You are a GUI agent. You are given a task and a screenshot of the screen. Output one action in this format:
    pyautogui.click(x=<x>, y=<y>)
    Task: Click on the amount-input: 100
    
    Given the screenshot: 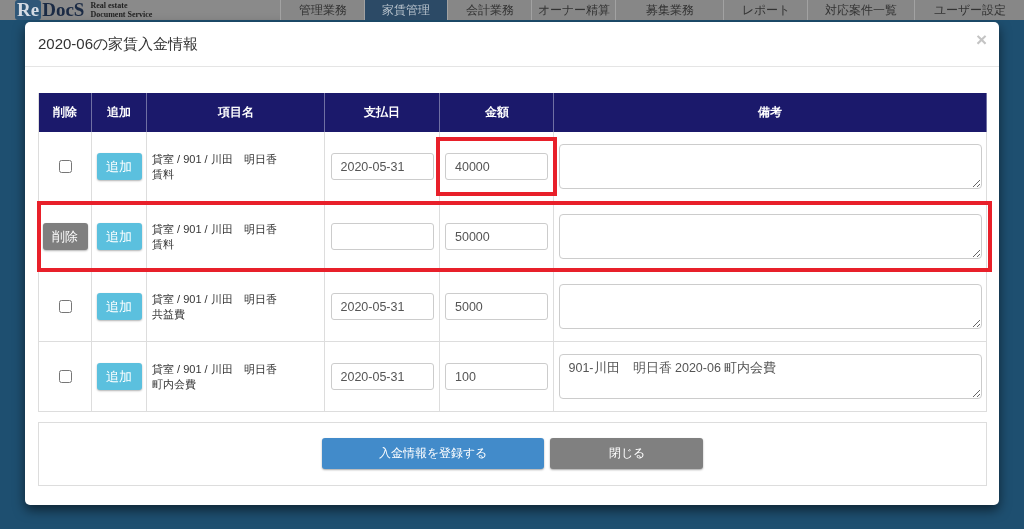 What is the action you would take?
    pyautogui.click(x=496, y=376)
    